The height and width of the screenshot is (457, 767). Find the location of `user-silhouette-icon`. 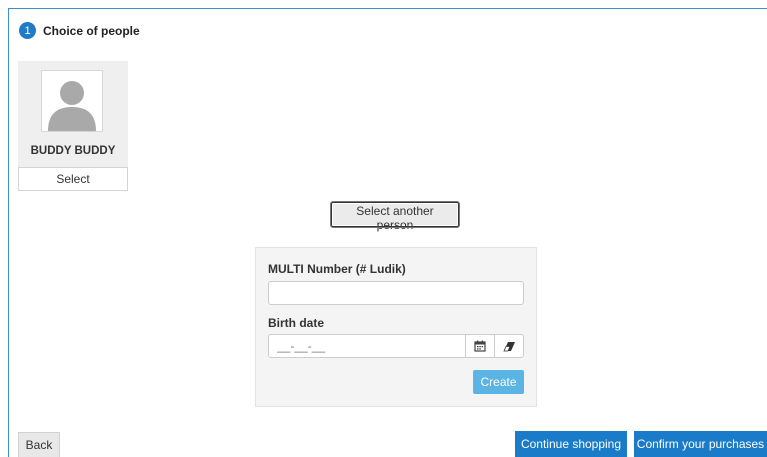

user-silhouette-icon is located at coordinates (72, 106).